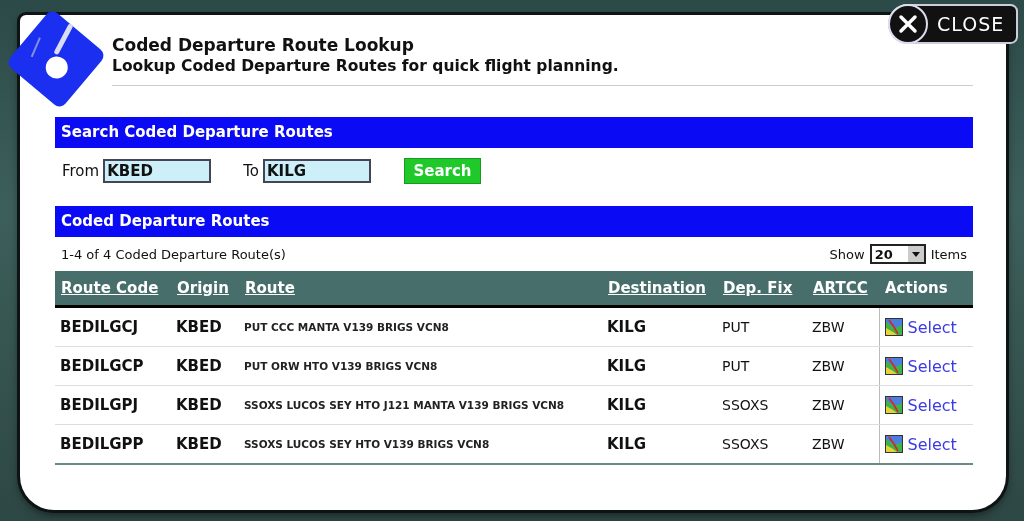 Image resolution: width=1024 pixels, height=521 pixels. I want to click on input-field: KILG, so click(316, 171).